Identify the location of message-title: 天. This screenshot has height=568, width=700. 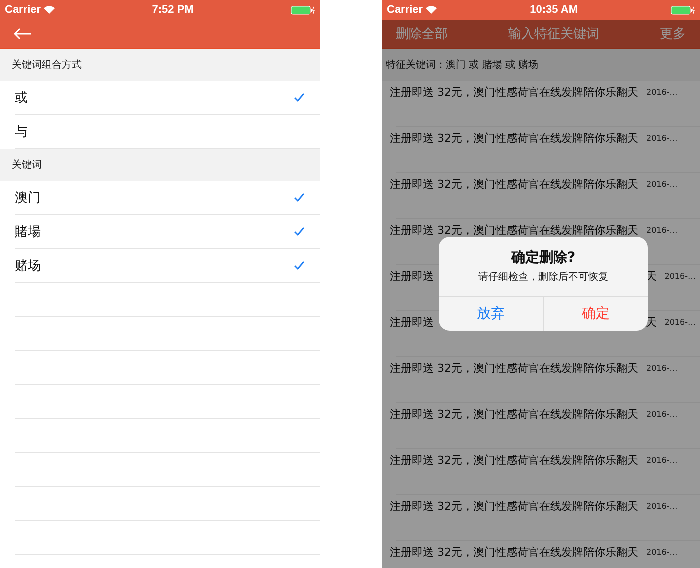
(651, 322).